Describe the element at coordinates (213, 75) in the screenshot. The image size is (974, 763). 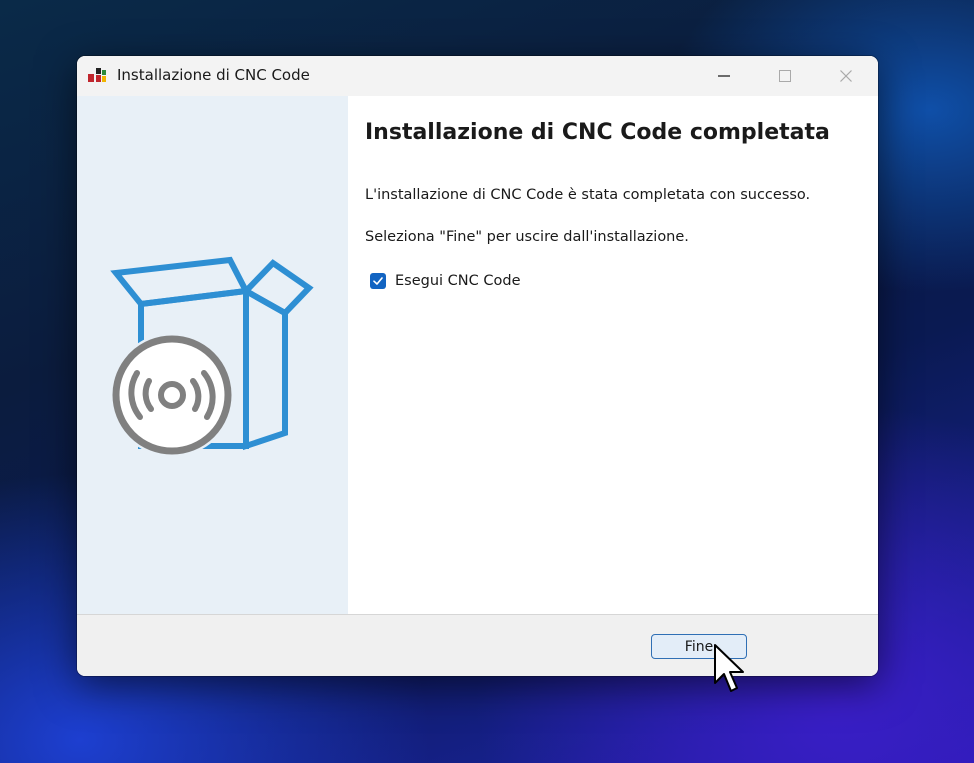
I see `window-title: Installazione di CNC Code` at that location.